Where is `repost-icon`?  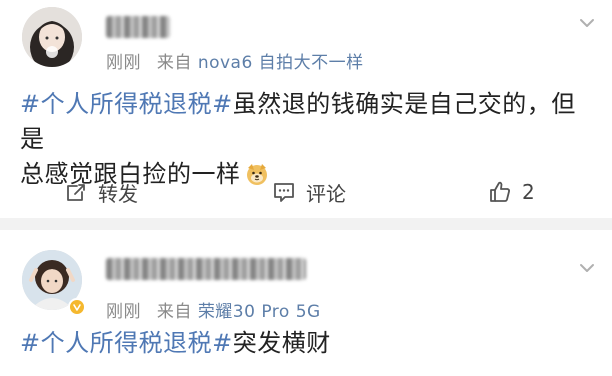 repost-icon is located at coordinates (76, 192).